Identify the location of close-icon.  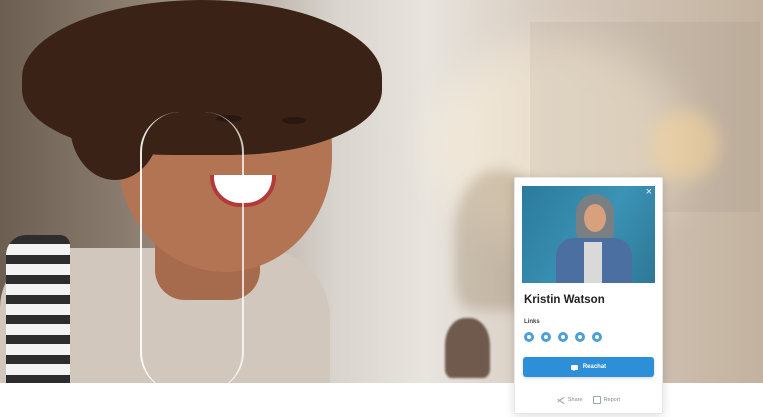
(597, 337).